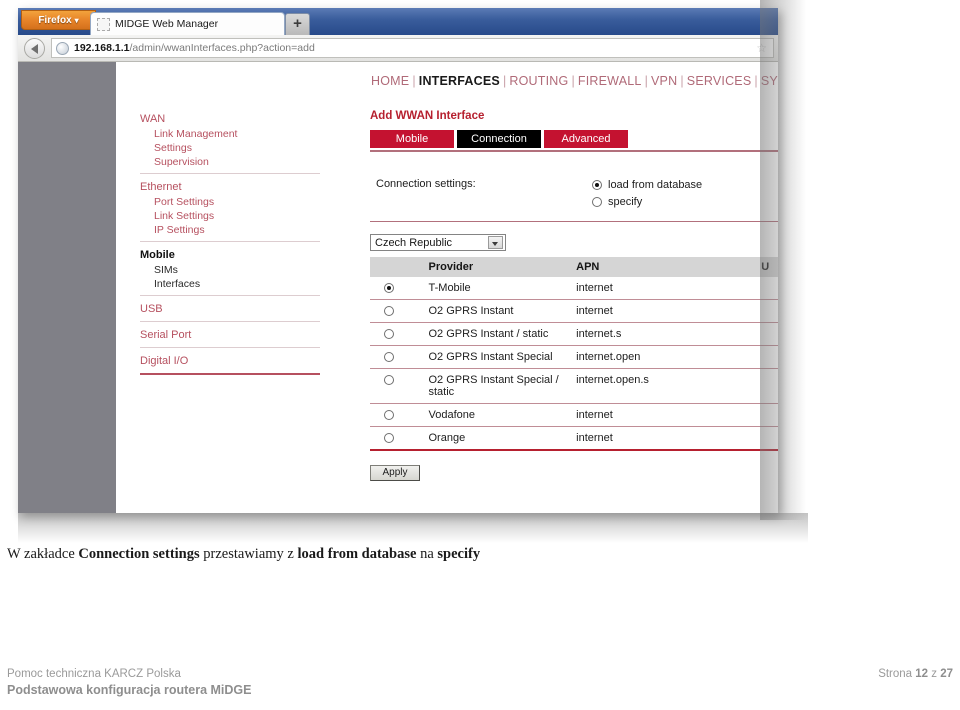 Image resolution: width=960 pixels, height=710 pixels. What do you see at coordinates (230, 186) in the screenshot?
I see `sidebar-item-ethernet: Ethernet` at bounding box center [230, 186].